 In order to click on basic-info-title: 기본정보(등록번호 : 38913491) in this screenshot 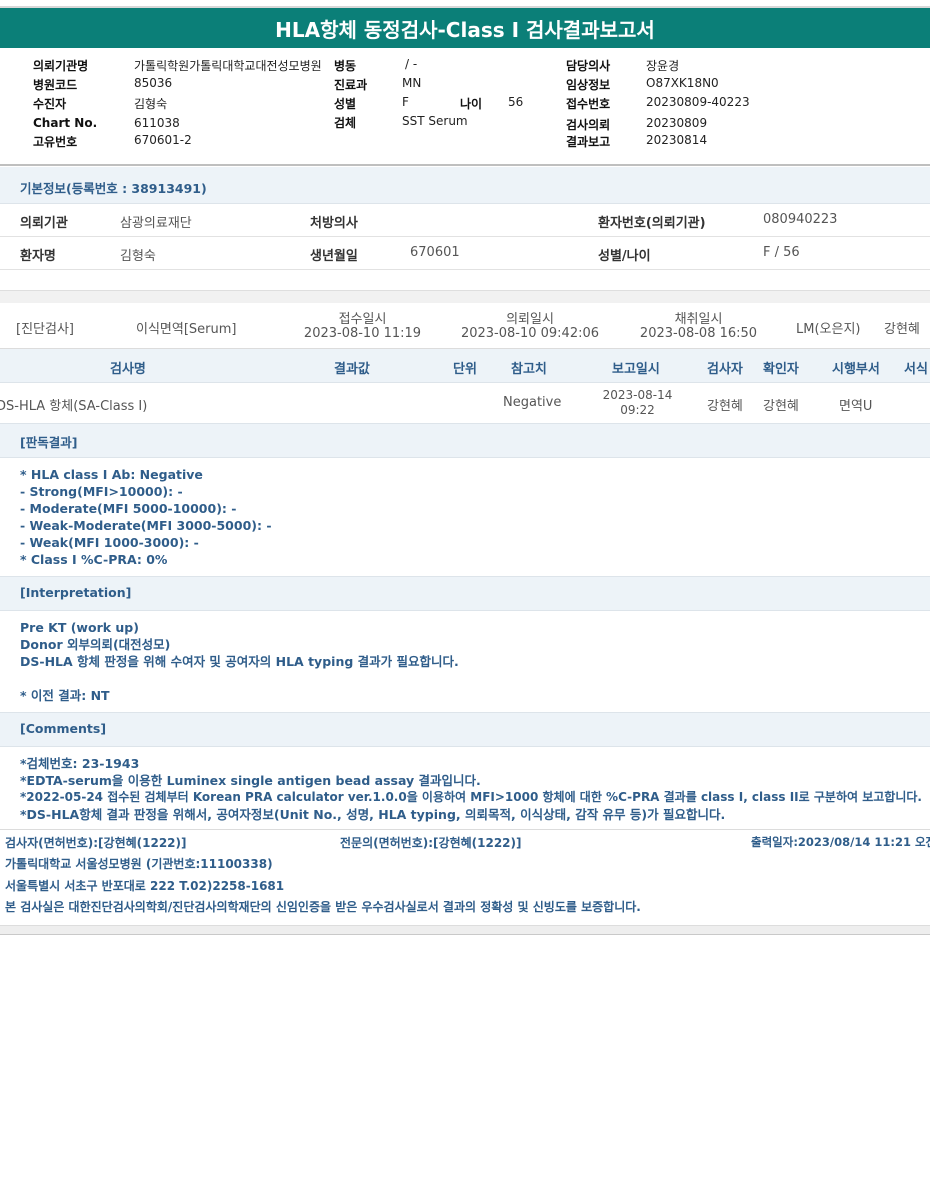, I will do `click(113, 188)`.